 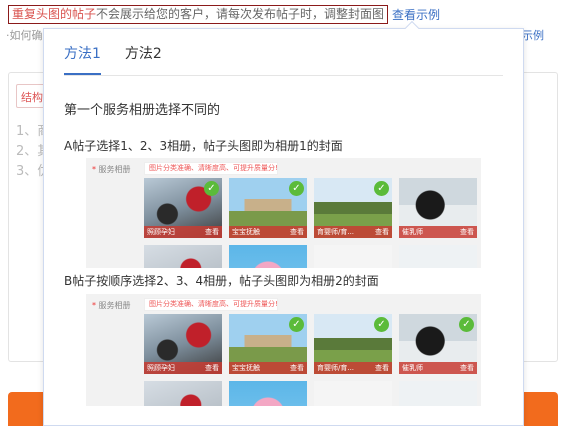 I want to click on section-a-text: A帖子选择1、2、3相册，帖子头图即为相册1的封面, so click(x=203, y=146).